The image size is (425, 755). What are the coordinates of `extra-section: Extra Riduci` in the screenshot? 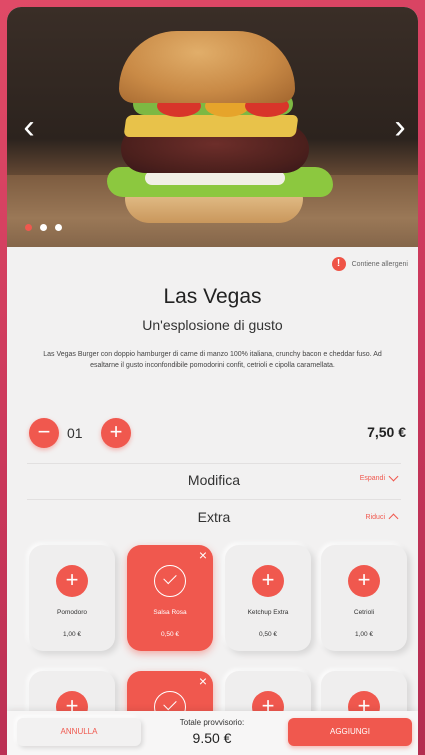 It's located at (214, 517).